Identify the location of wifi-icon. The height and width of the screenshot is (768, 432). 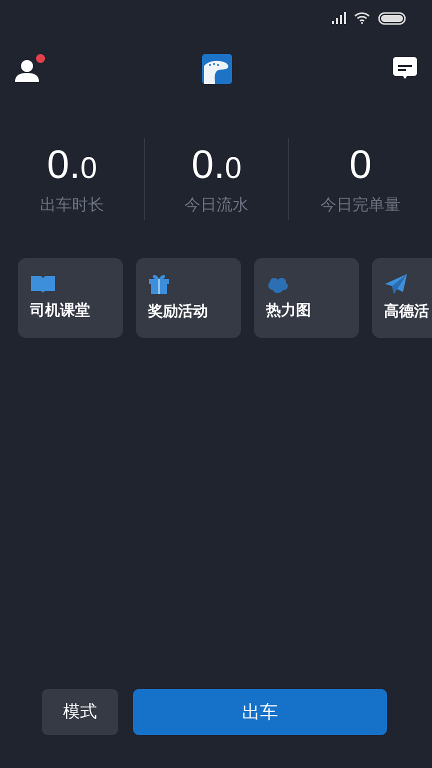
(362, 18).